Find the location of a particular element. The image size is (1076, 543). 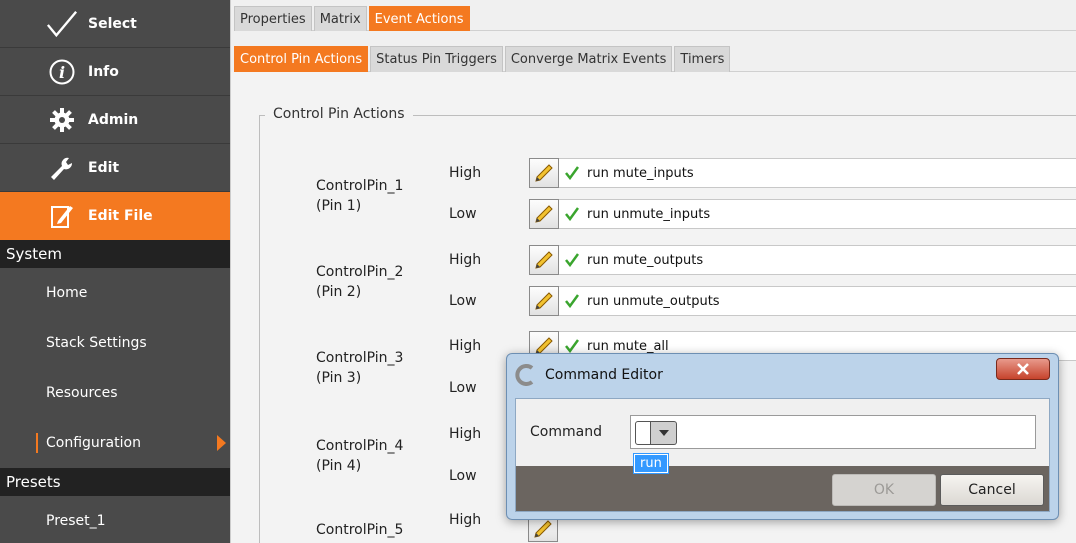

action-row: run unmute_inputs is located at coordinates (802, 213).